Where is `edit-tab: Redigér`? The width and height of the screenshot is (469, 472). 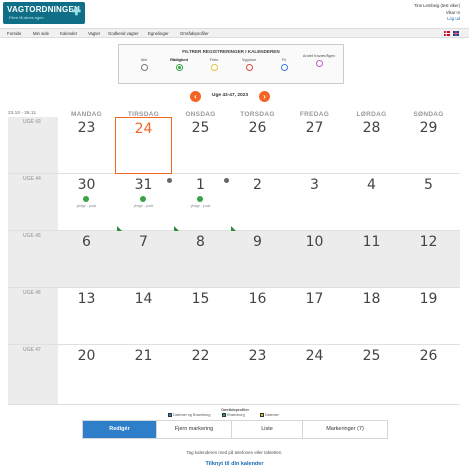
edit-tab: Redigér is located at coordinates (120, 429).